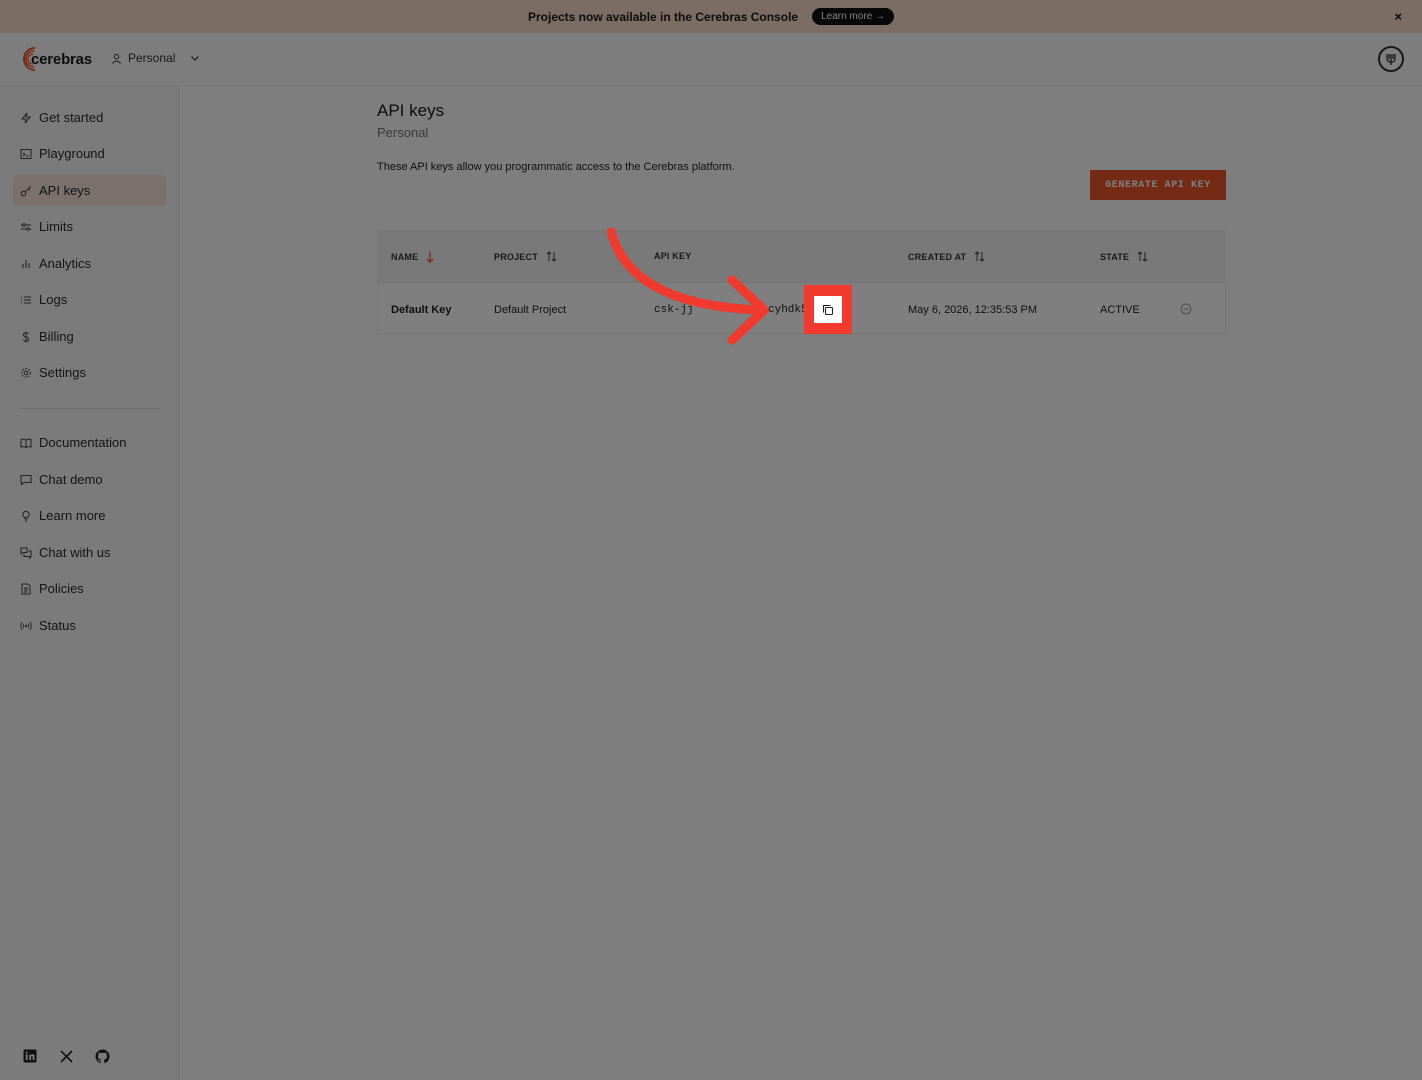 This screenshot has width=1422, height=1080. Describe the element at coordinates (788, 310) in the screenshot. I see `cell-api-key-end: cyhdk5` at that location.